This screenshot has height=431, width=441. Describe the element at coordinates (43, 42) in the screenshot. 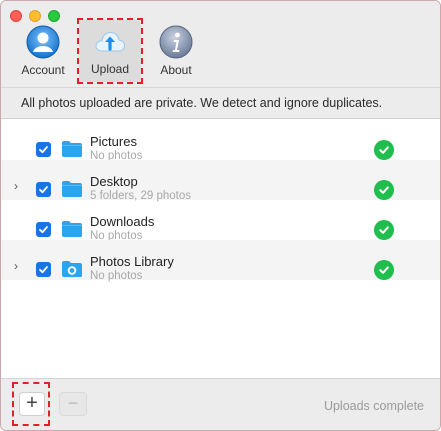

I see `account-icon` at that location.